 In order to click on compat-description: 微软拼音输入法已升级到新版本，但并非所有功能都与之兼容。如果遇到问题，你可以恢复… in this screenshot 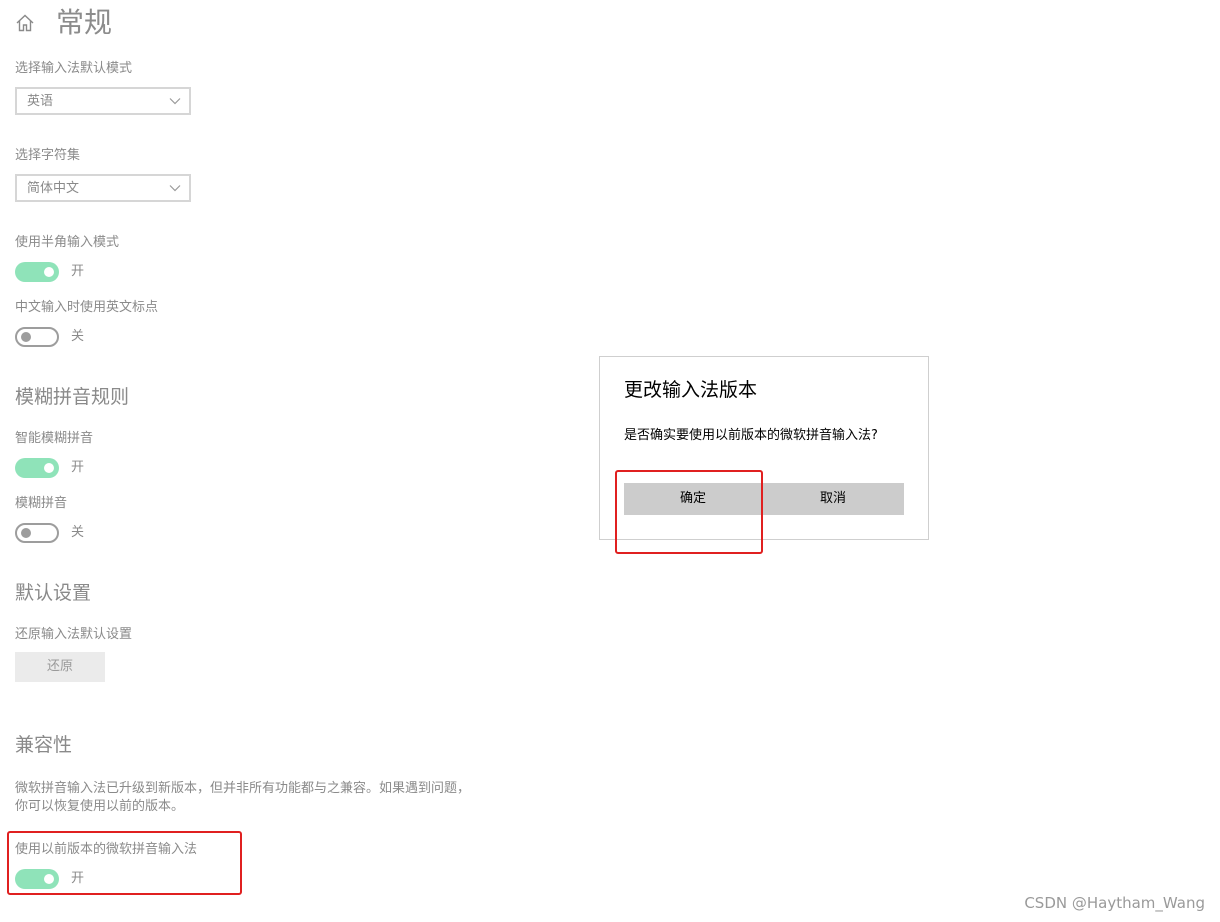, I will do `click(243, 797)`.